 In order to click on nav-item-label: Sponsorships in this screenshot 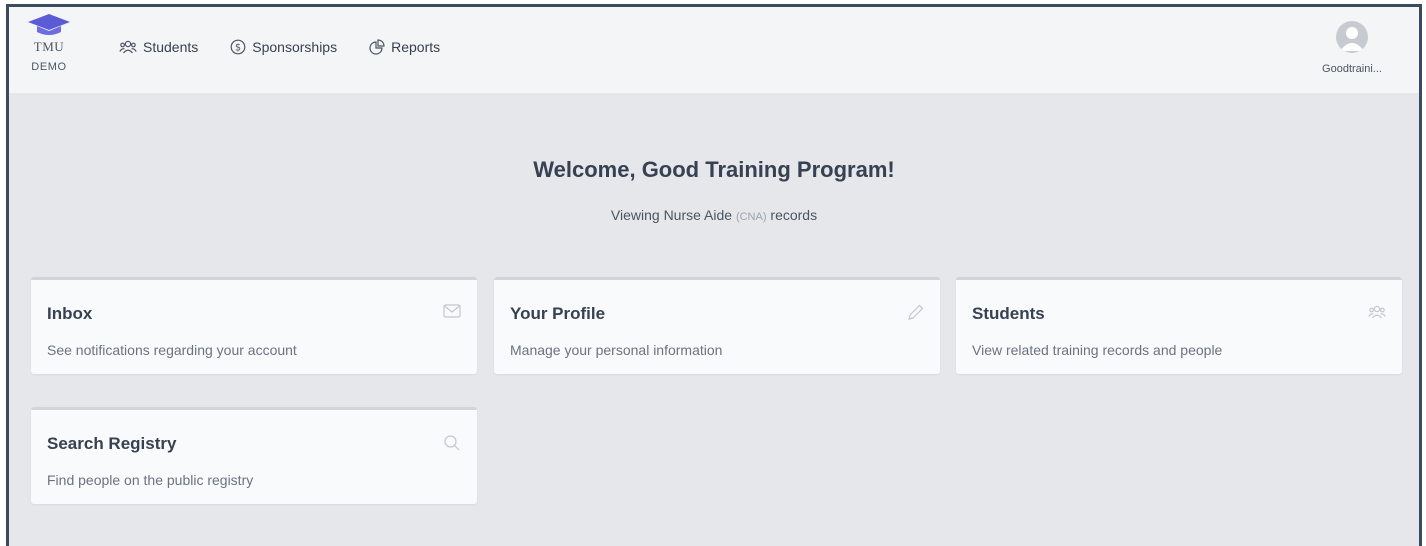, I will do `click(295, 47)`.